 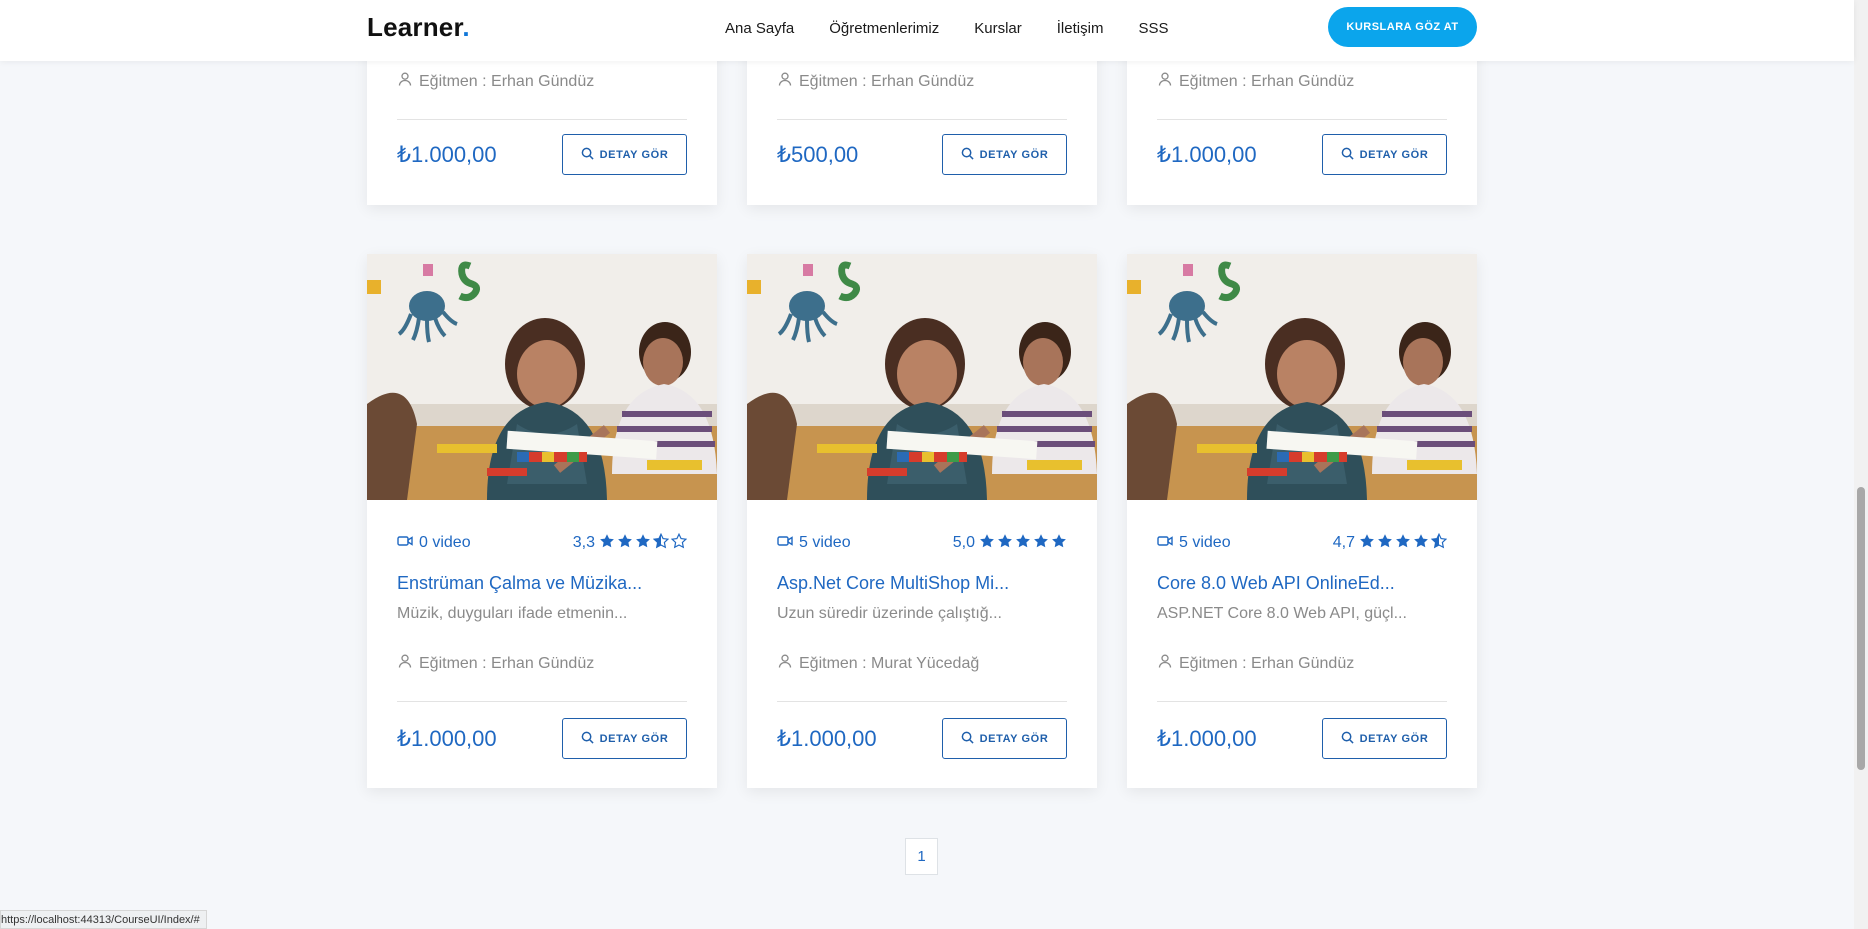 What do you see at coordinates (445, 542) in the screenshot?
I see `video-count-text: 0 video` at bounding box center [445, 542].